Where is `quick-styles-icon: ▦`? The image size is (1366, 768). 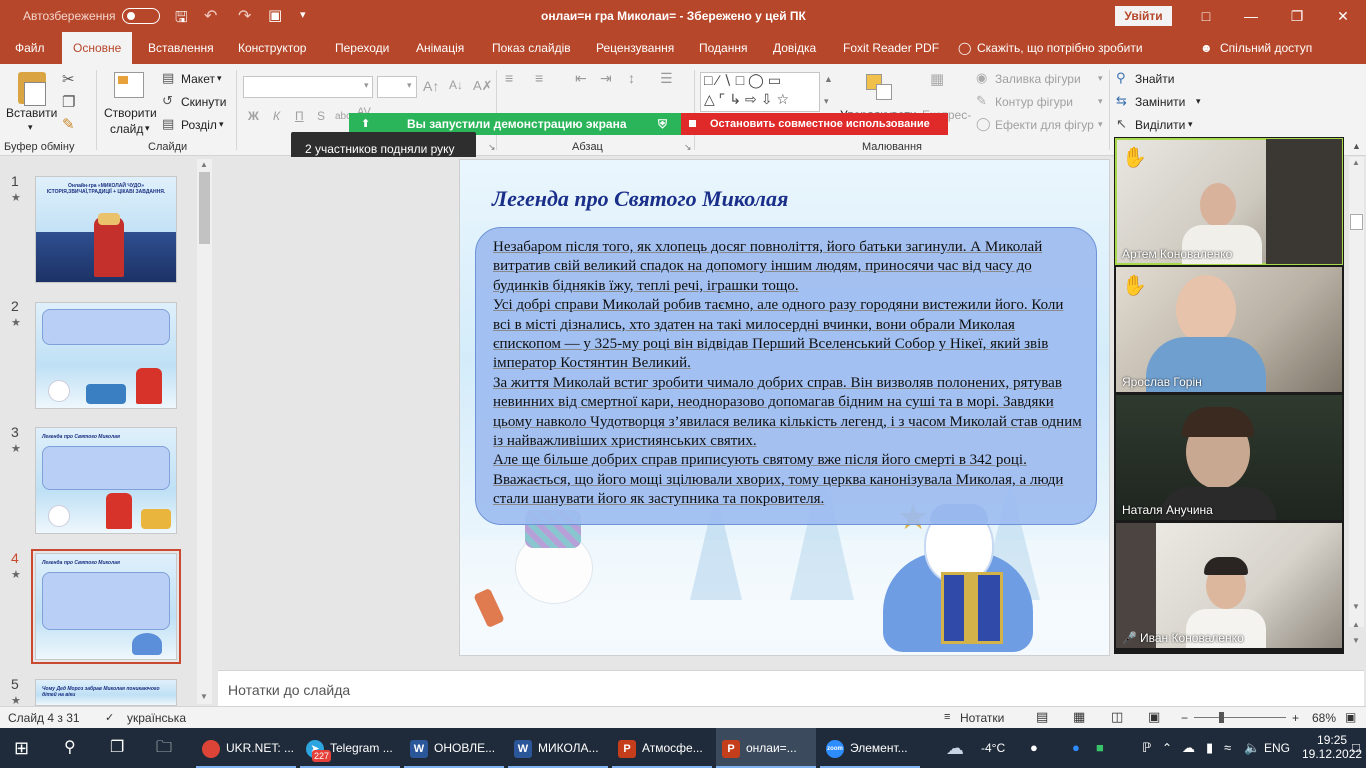 quick-styles-icon: ▦ is located at coordinates (937, 79).